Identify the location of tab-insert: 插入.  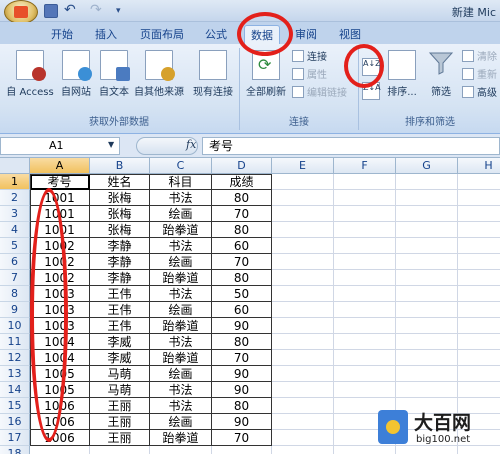
(106, 34).